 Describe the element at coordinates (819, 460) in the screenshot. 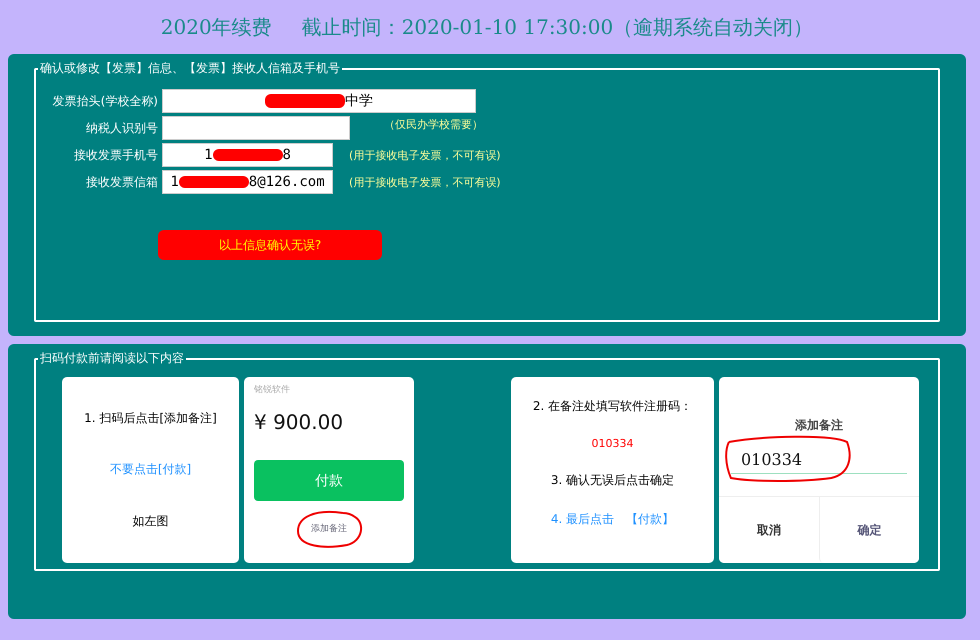

I see `note-input: 010334` at that location.